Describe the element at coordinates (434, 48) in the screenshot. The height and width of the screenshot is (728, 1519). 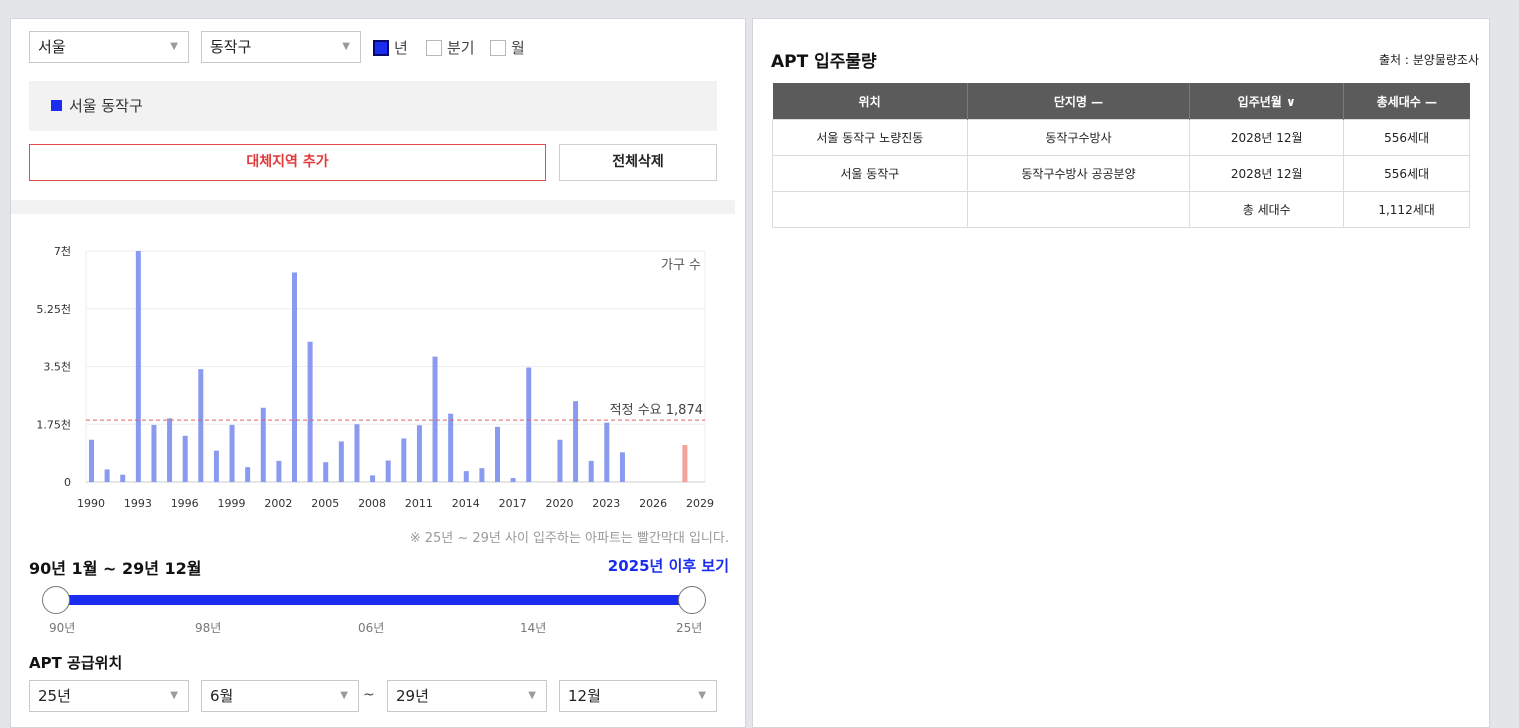
I see `checkbox-empty-icon` at that location.